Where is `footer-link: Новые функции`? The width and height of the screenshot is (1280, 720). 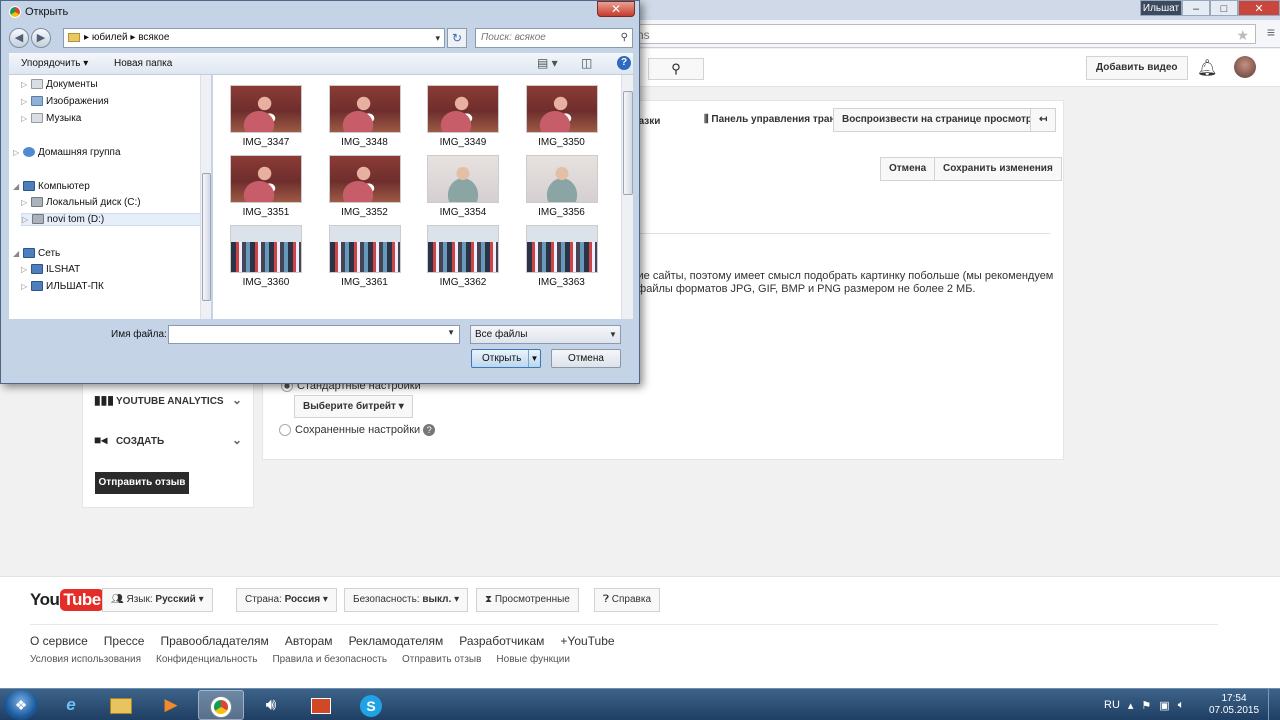
footer-link: Новые функции is located at coordinates (533, 659).